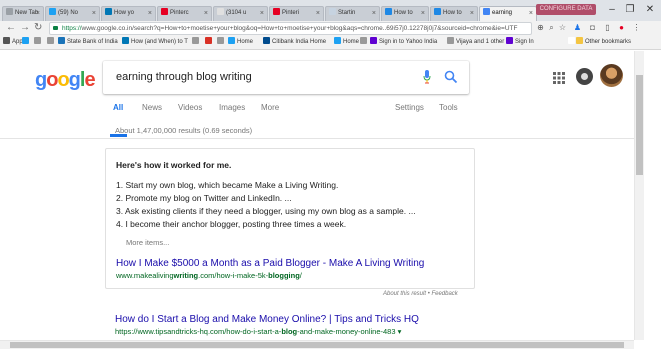 The height and width of the screenshot is (362, 661). What do you see at coordinates (451, 77) in the screenshot?
I see `search-icon` at bounding box center [451, 77].